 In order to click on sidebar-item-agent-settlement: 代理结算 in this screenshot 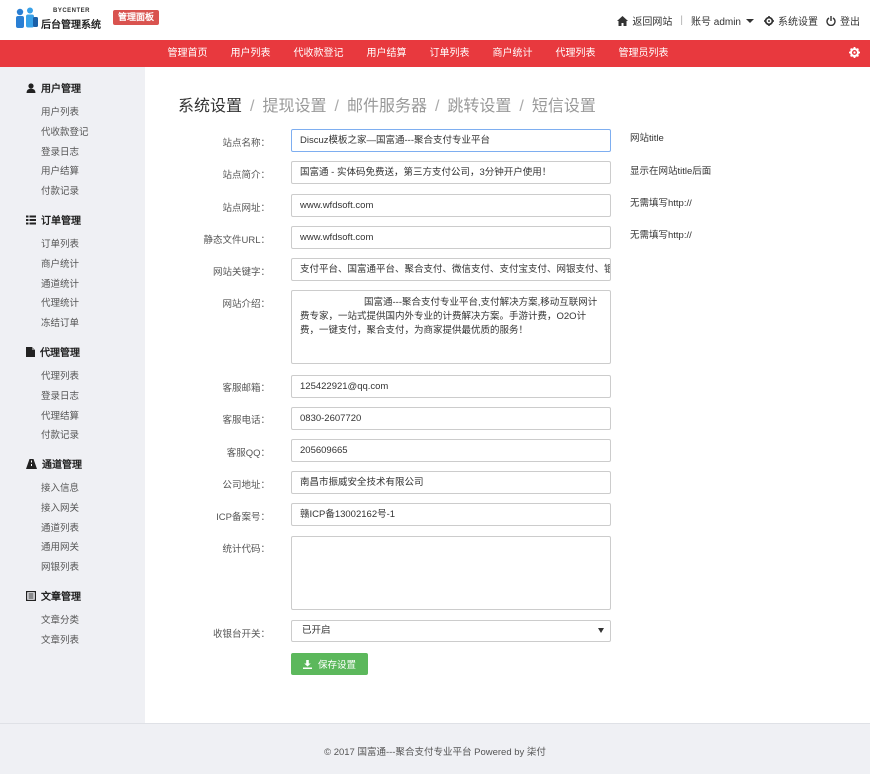, I will do `click(60, 415)`.